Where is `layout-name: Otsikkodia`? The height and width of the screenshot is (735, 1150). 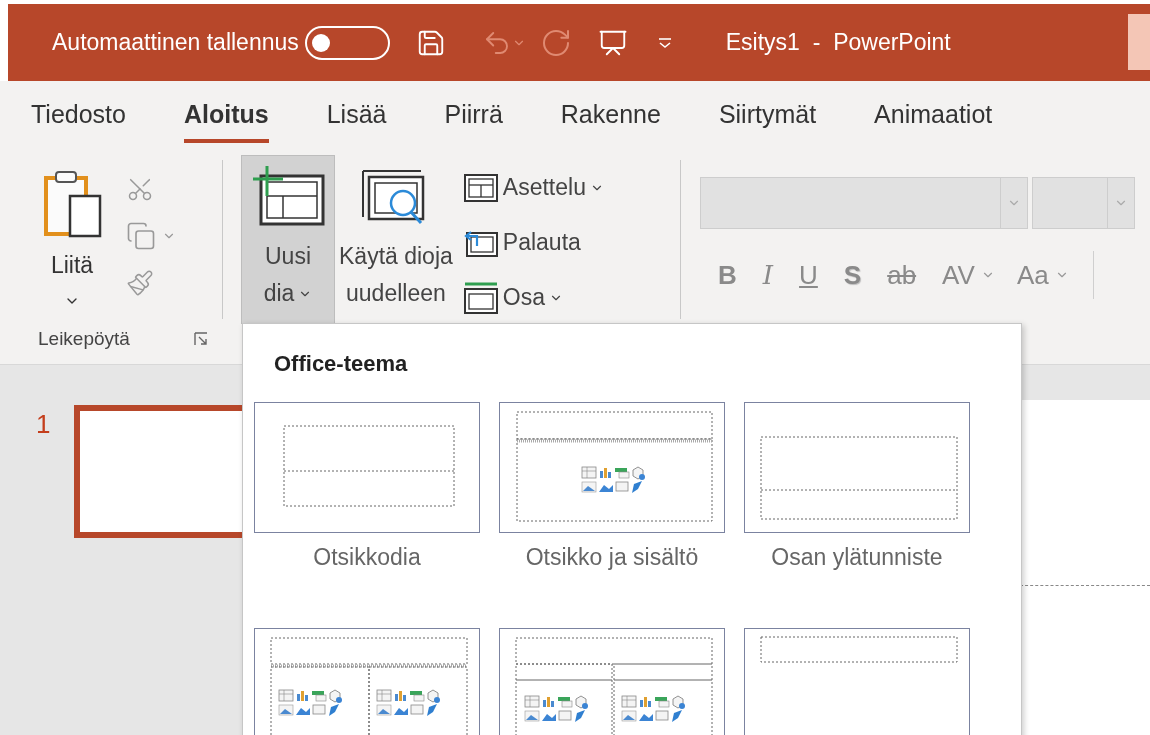 layout-name: Otsikkodia is located at coordinates (367, 557).